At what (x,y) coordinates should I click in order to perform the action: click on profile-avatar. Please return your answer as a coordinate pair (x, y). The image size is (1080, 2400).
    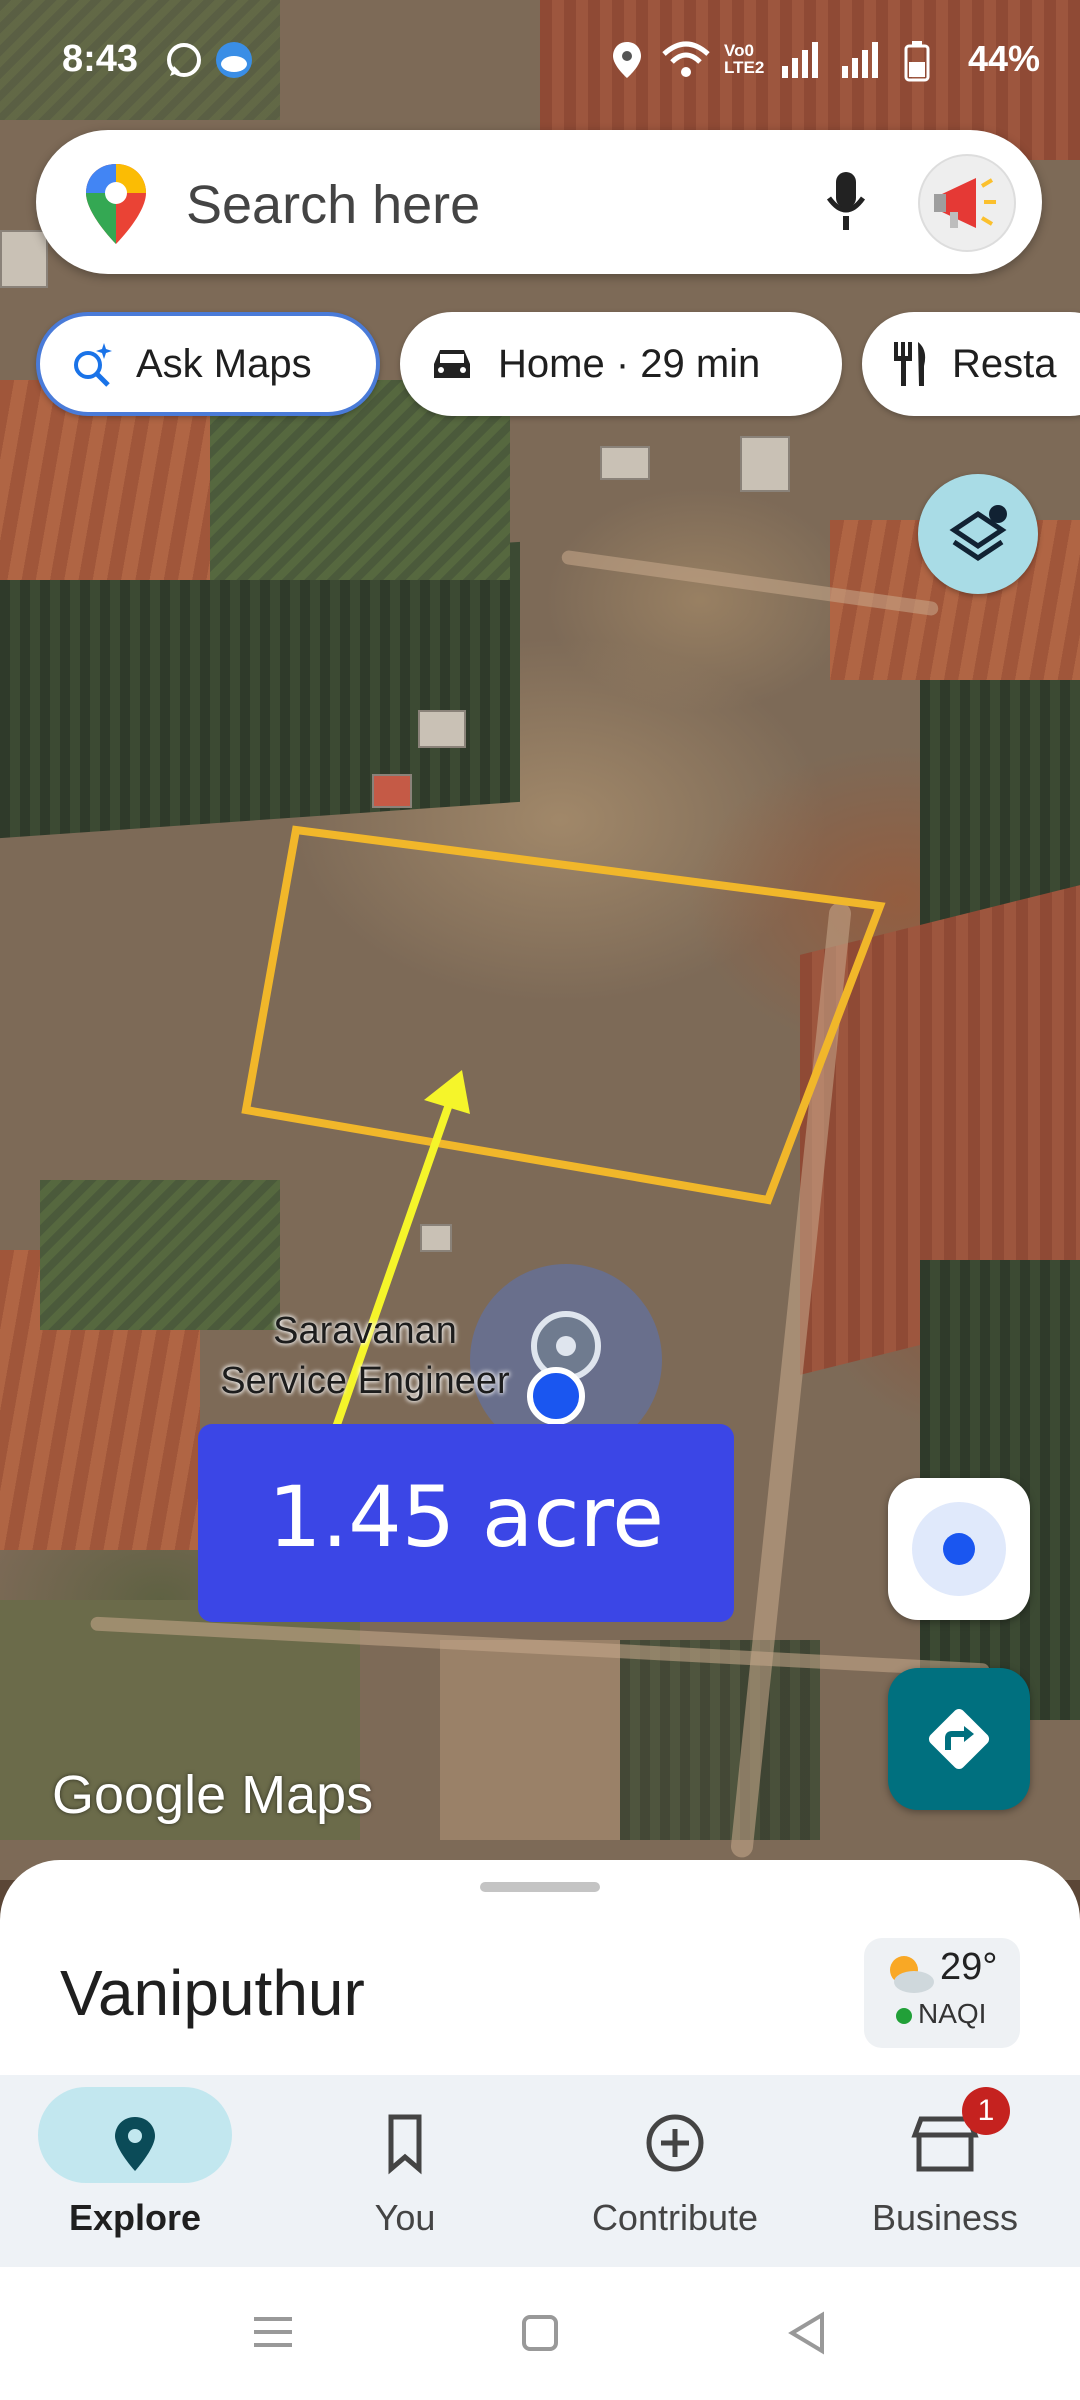
    Looking at the image, I should click on (967, 203).